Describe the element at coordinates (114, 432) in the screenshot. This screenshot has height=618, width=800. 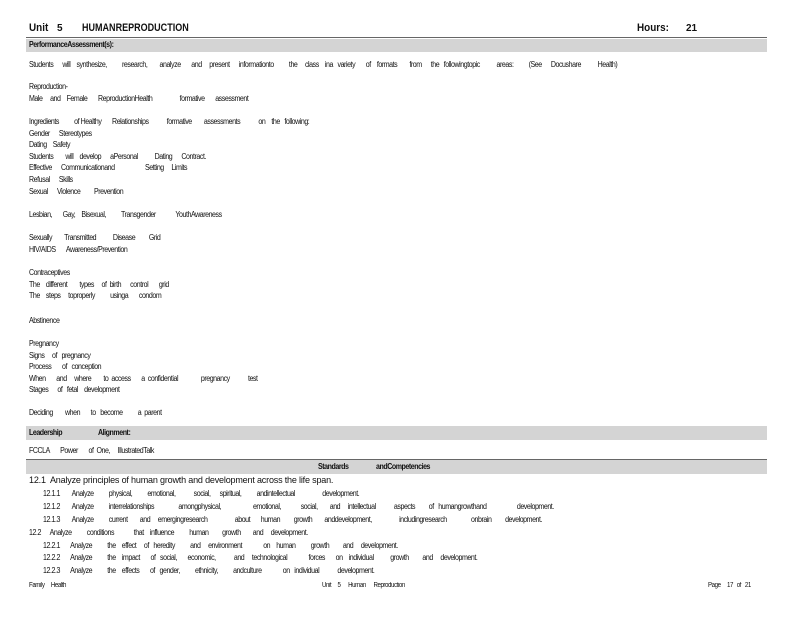
I see `alignment-heading: Alignment:` at that location.